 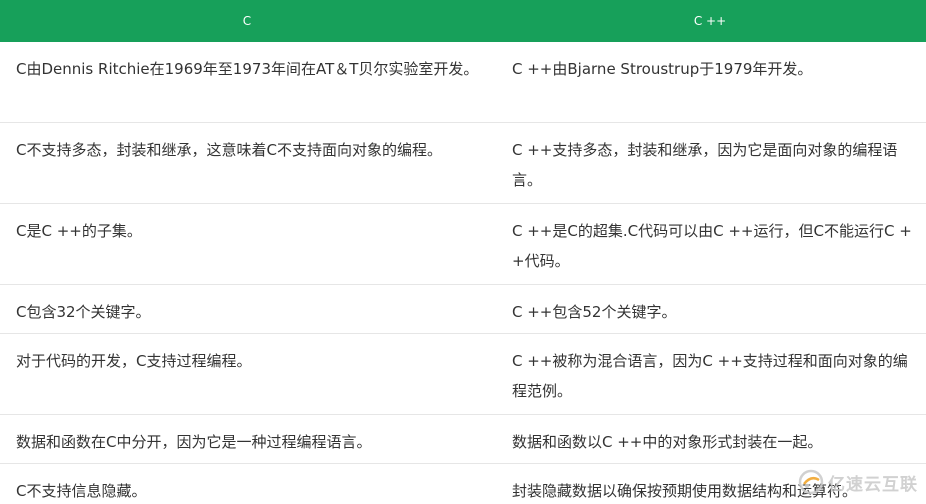 I want to click on cell-c: C包含32个关键字。, so click(x=247, y=309).